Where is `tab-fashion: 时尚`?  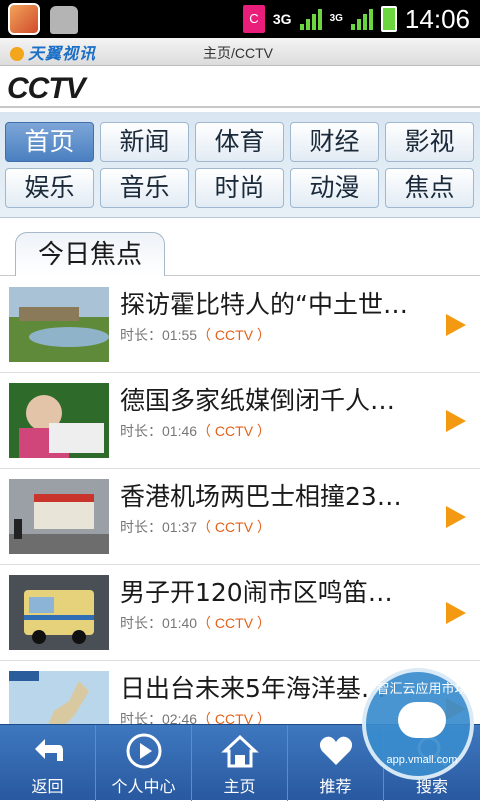 tab-fashion: 时尚 is located at coordinates (239, 188).